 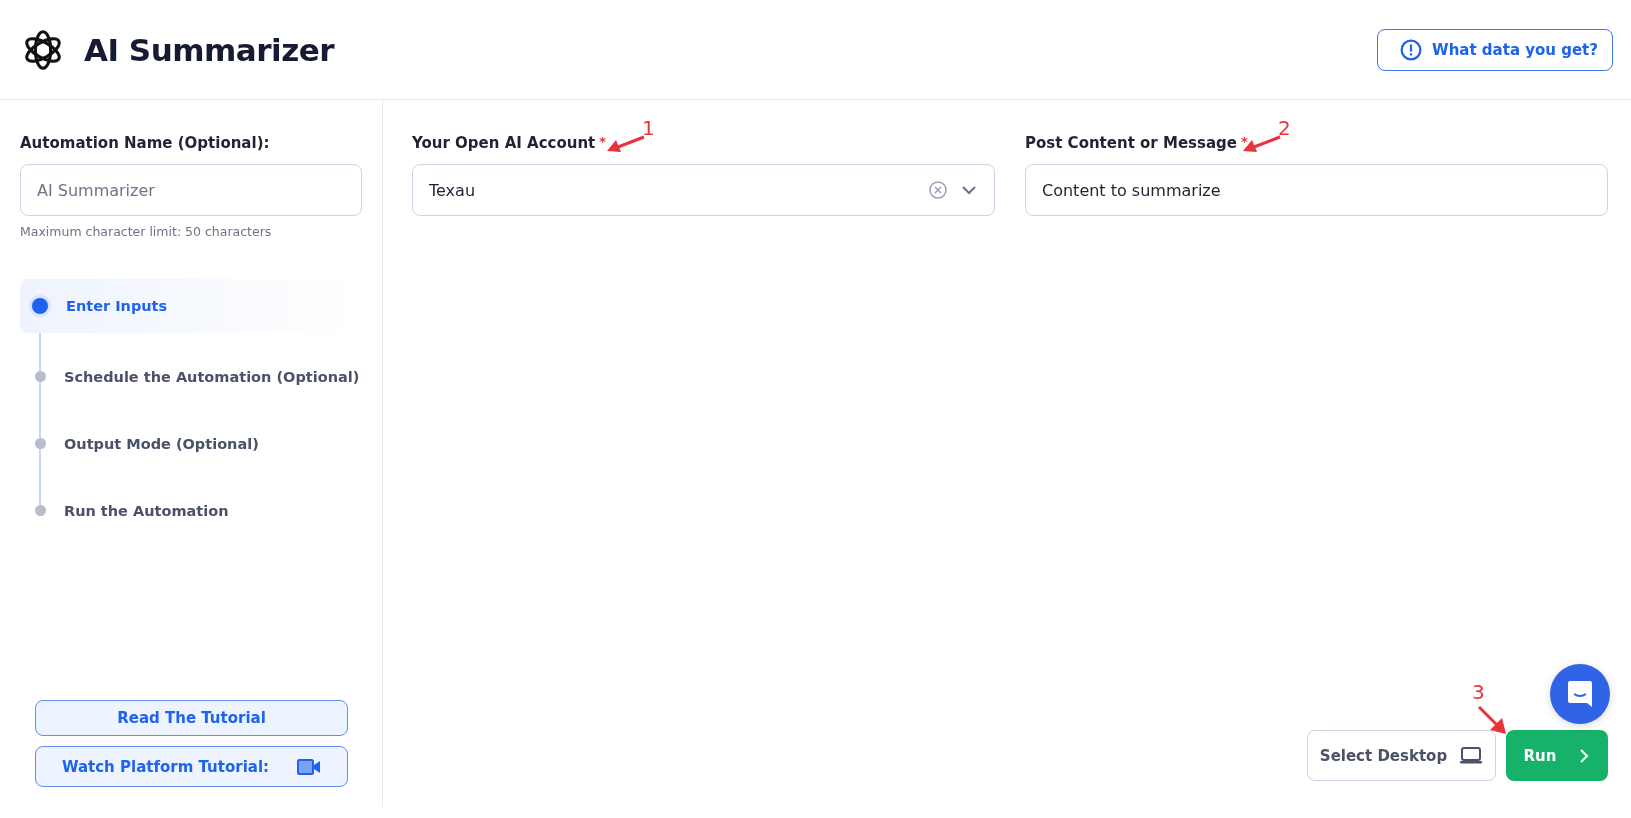 What do you see at coordinates (703, 190) in the screenshot?
I see `account-dropdown: Texau` at bounding box center [703, 190].